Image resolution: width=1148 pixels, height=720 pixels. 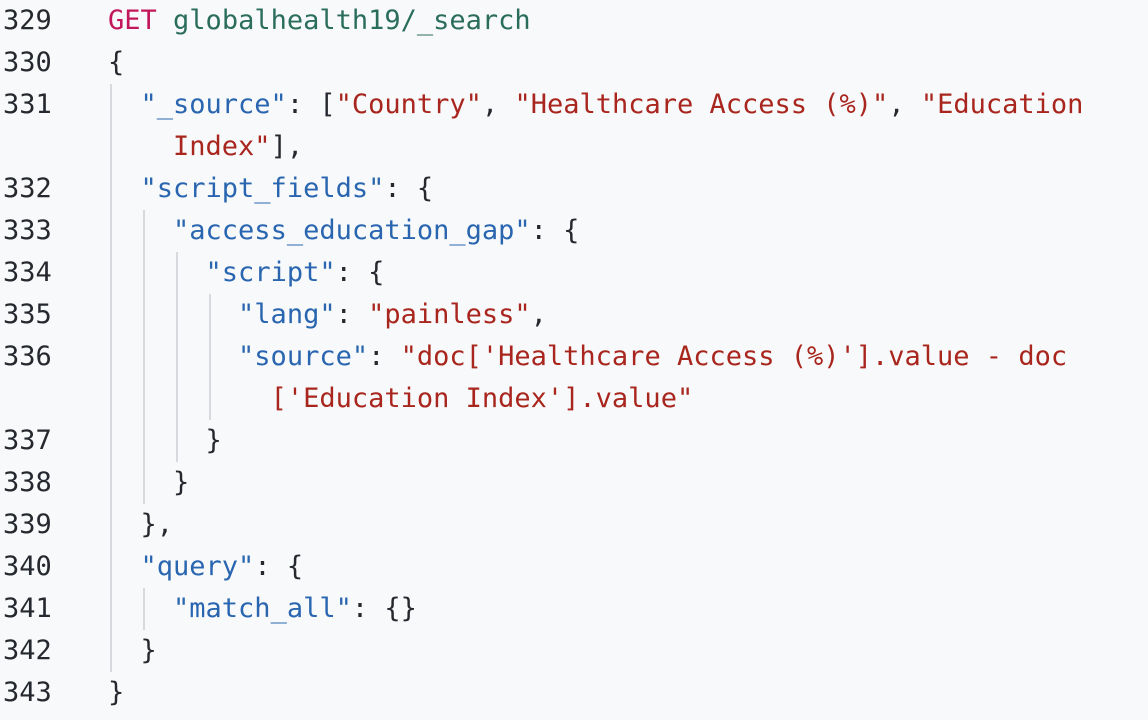 I want to click on code-text: {, so click(x=116, y=63).